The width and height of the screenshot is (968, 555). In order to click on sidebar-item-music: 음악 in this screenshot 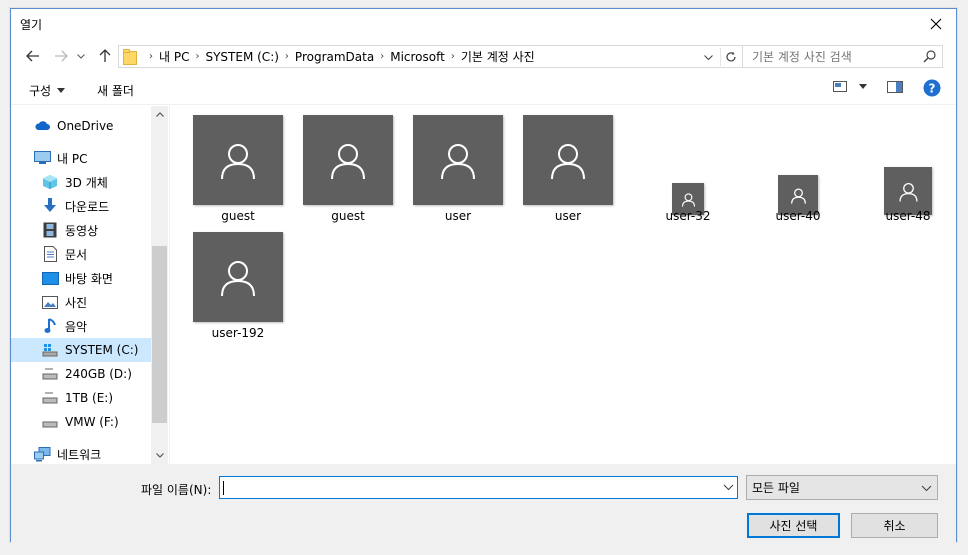, I will do `click(81, 326)`.